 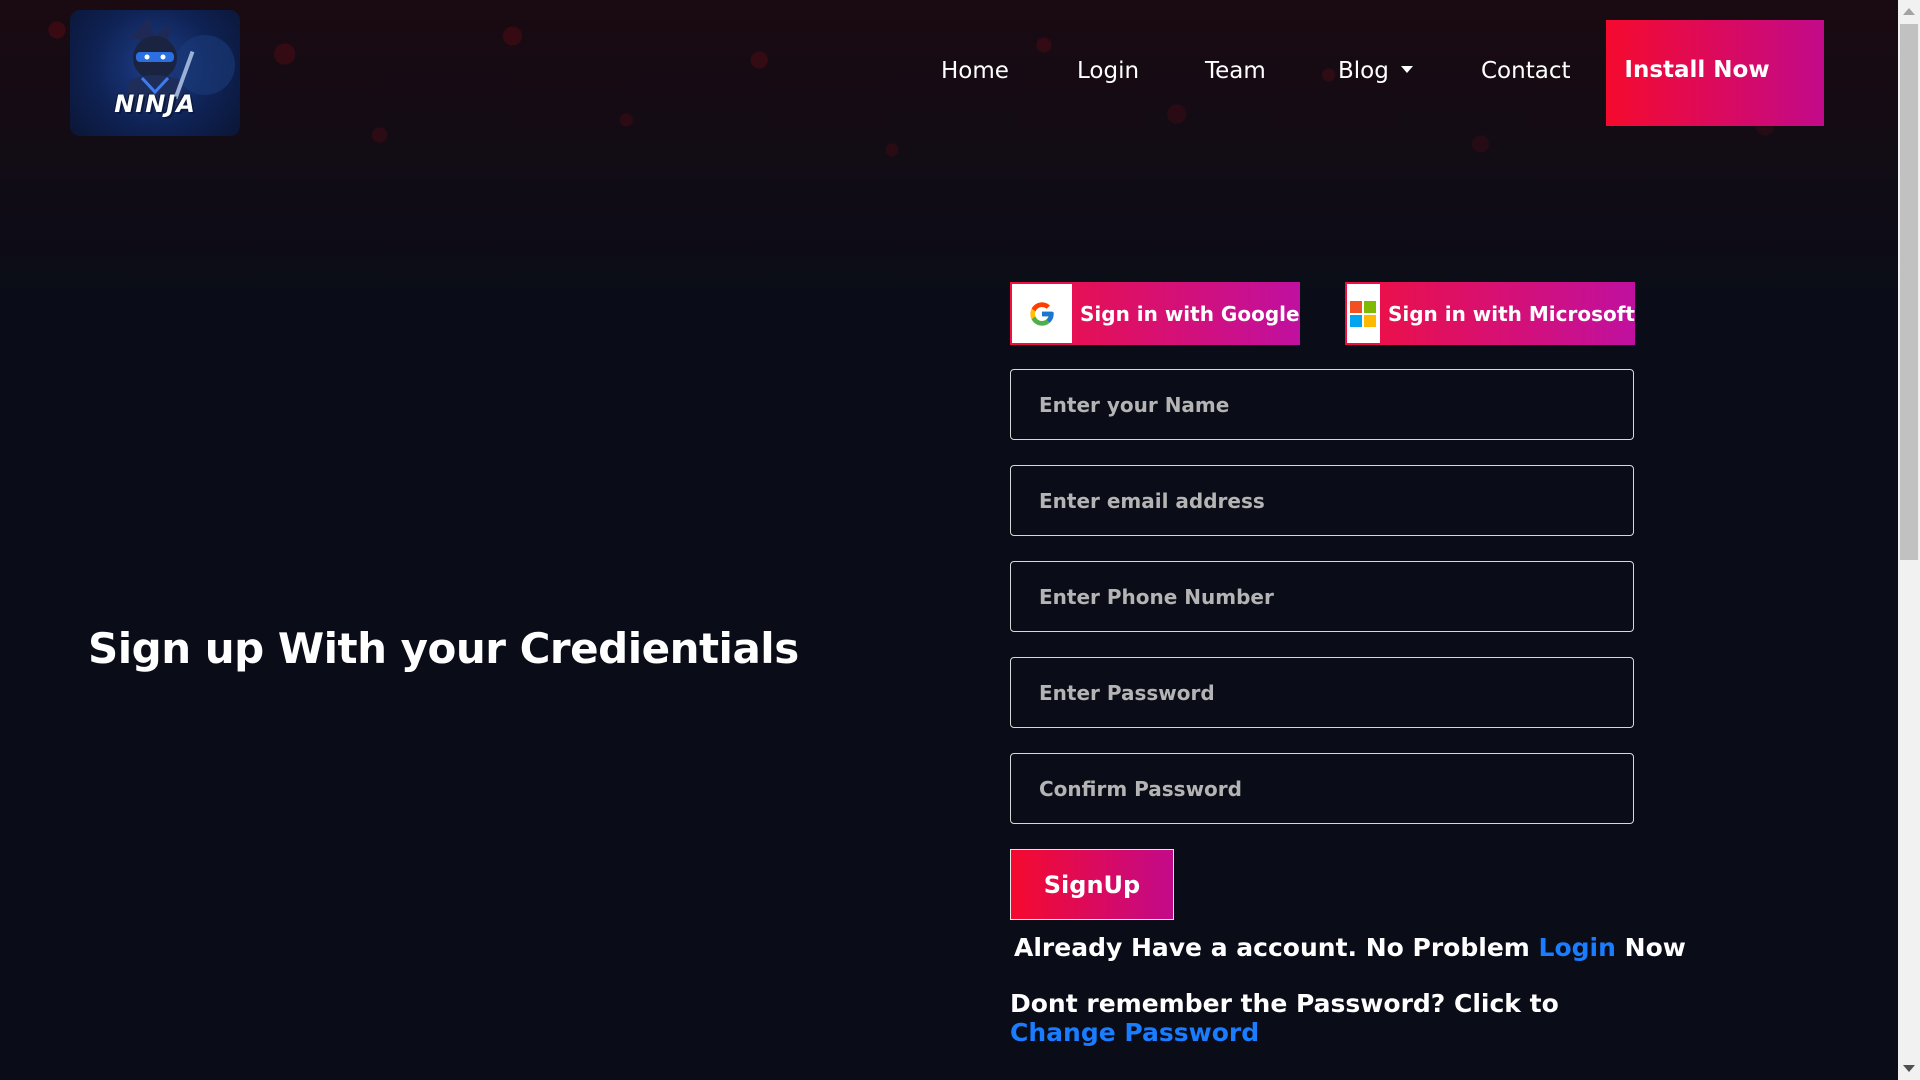 I want to click on google-icon-box, so click(x=1042, y=313).